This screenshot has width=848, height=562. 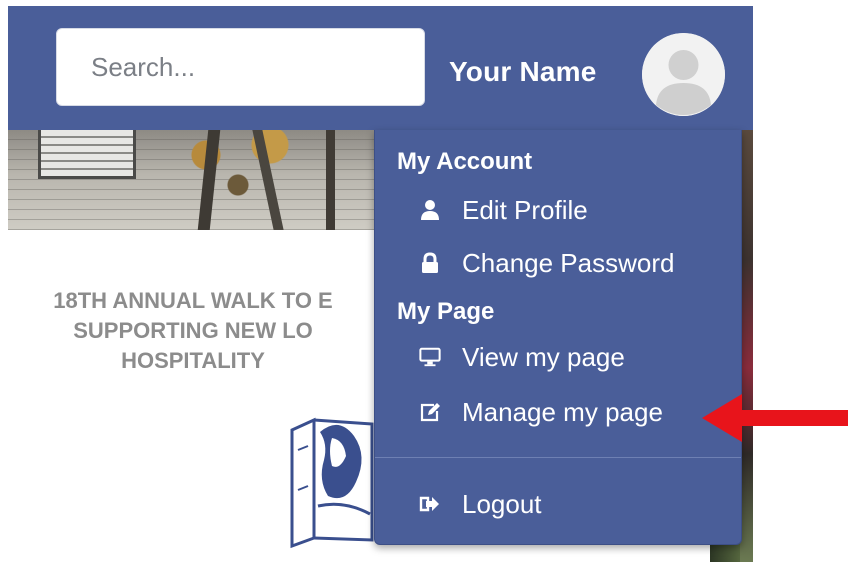 I want to click on menu-item-label: Change Password, so click(x=568, y=262).